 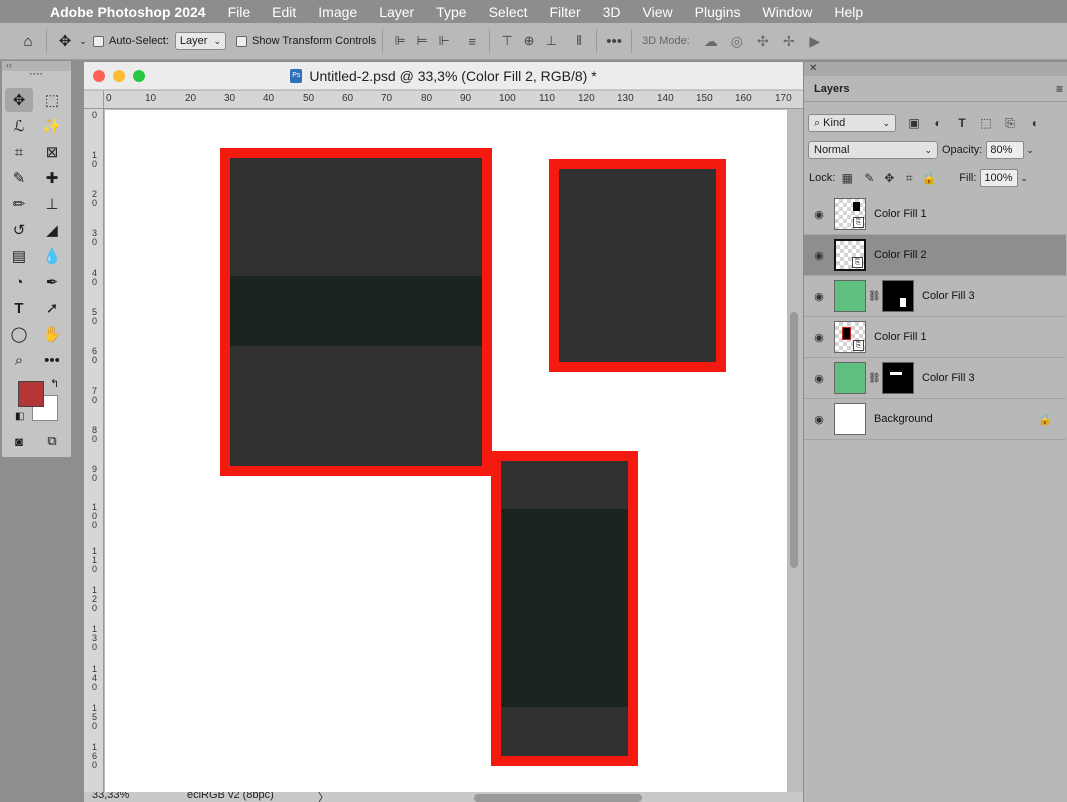 I want to click on link-icon: ⛓, so click(x=874, y=296).